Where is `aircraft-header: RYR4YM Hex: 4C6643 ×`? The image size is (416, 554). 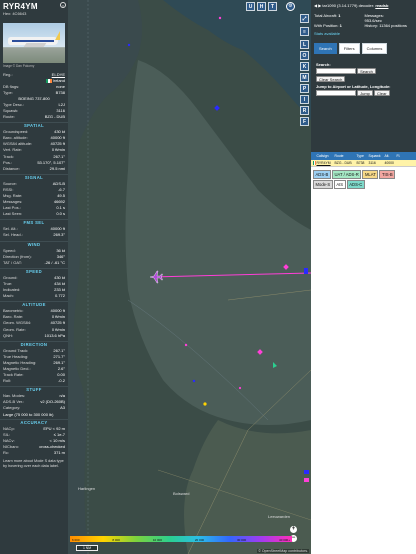
aircraft-header: RYR4YM Hex: 4C6643 × is located at coordinates (34, 11).